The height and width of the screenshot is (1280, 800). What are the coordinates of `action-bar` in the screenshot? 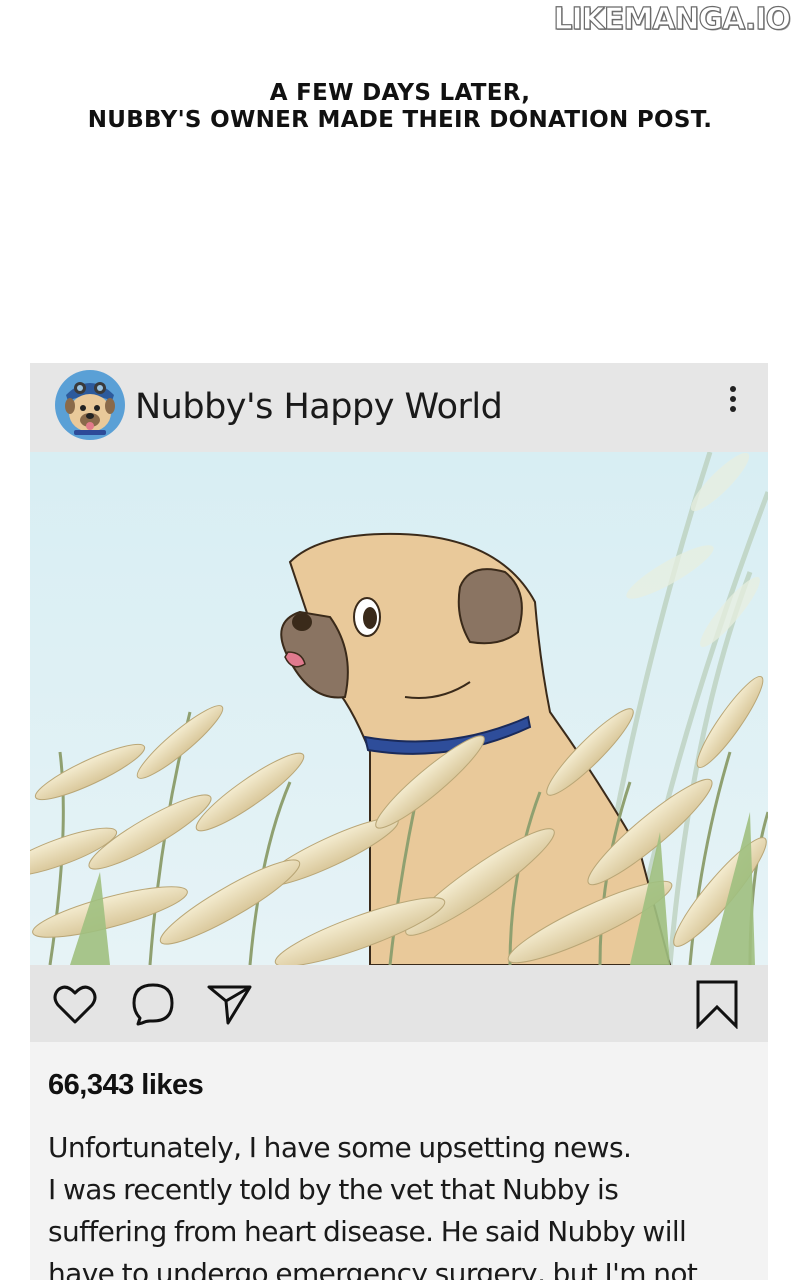 It's located at (399, 1003).